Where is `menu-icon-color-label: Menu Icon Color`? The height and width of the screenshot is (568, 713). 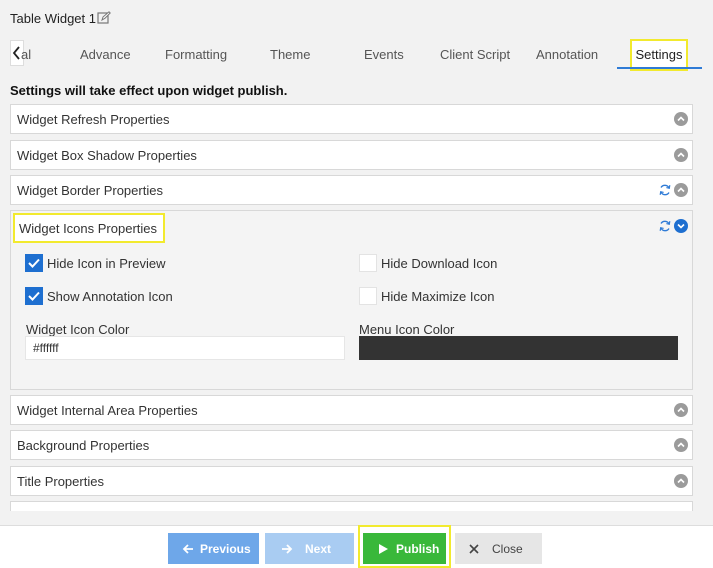 menu-icon-color-label: Menu Icon Color is located at coordinates (407, 329).